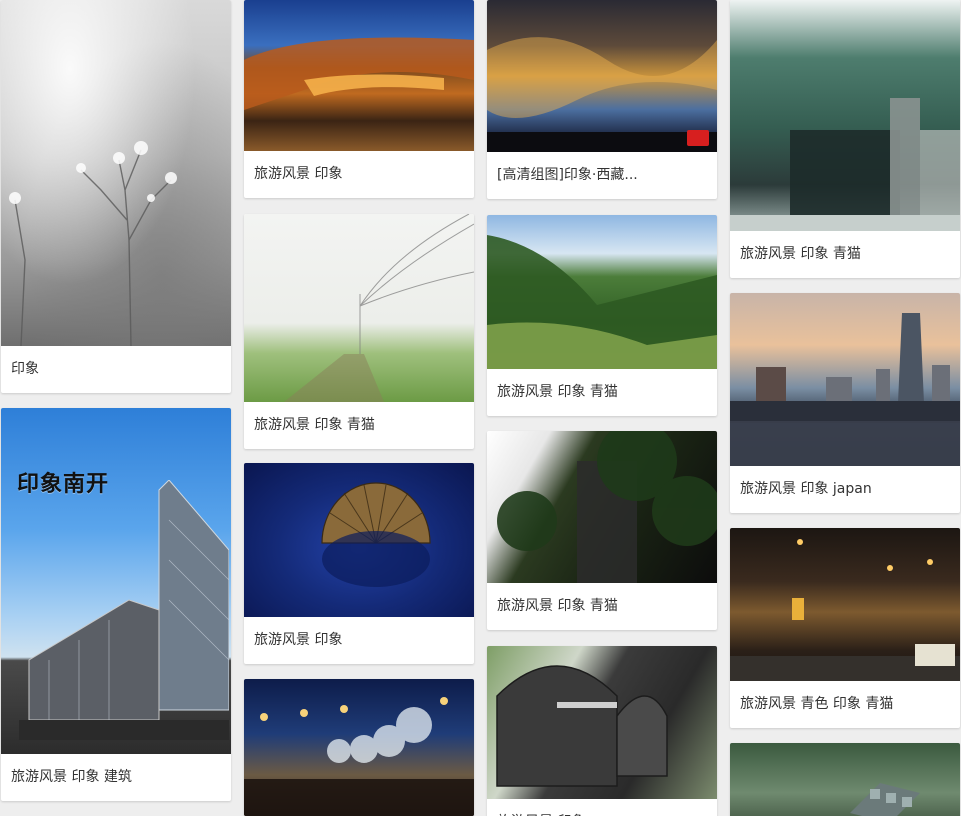 The width and height of the screenshot is (961, 816). I want to click on photo-card-green-valley: 旅游风景 印象 青猫, so click(602, 315).